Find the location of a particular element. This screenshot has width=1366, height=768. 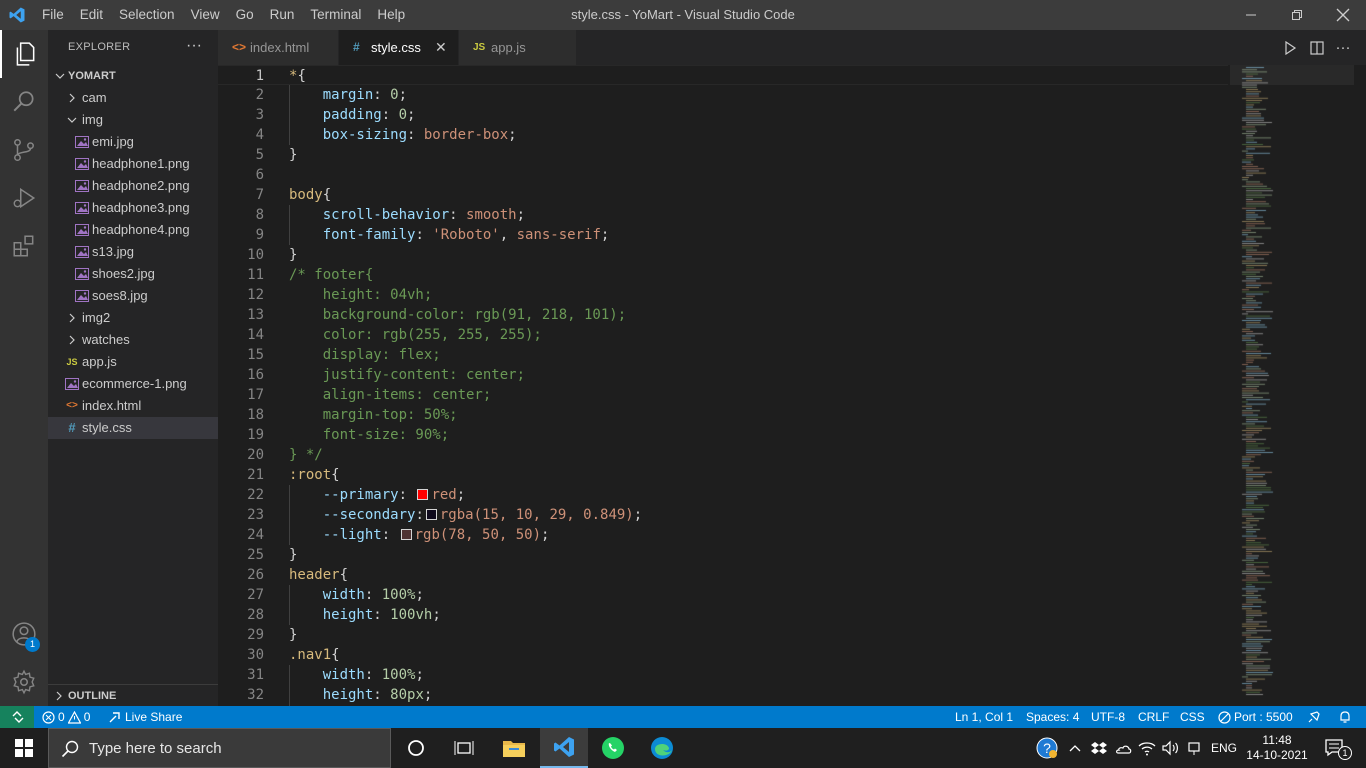

code-line: 24 --light: rgb(78, 50, 50); is located at coordinates (723, 535).